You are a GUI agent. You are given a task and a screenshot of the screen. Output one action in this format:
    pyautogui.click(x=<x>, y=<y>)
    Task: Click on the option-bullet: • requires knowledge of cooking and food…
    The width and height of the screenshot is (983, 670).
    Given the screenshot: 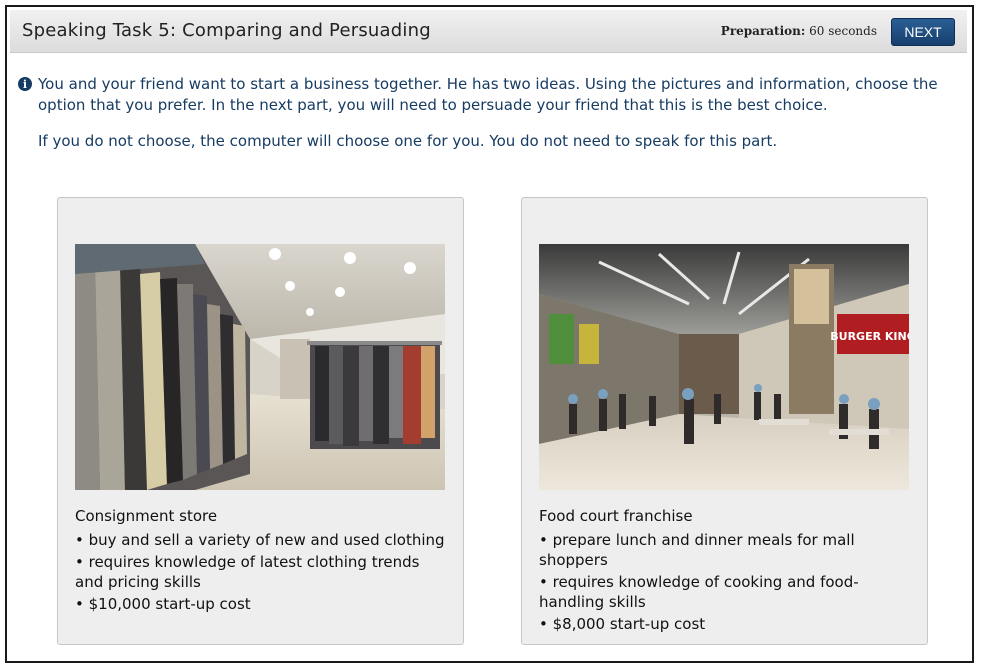 What is the action you would take?
    pyautogui.click(x=699, y=592)
    